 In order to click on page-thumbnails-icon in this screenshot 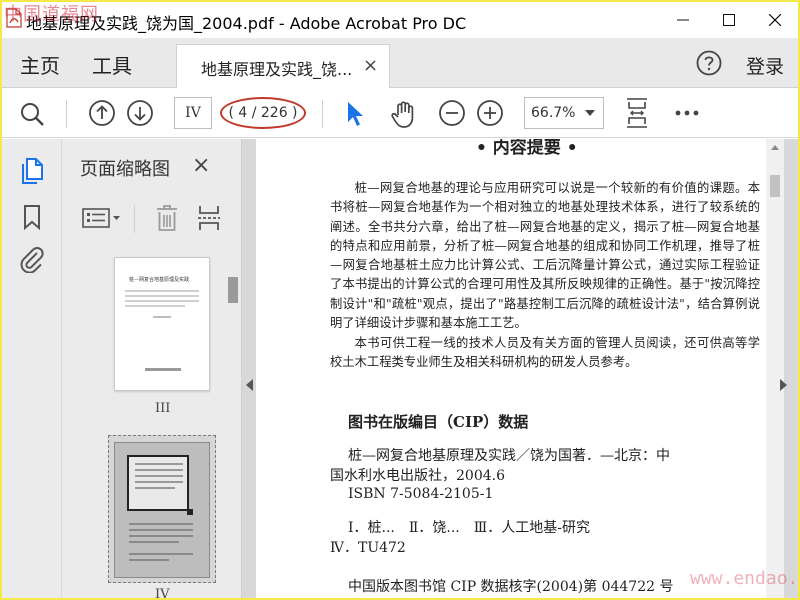, I will do `click(32, 171)`.